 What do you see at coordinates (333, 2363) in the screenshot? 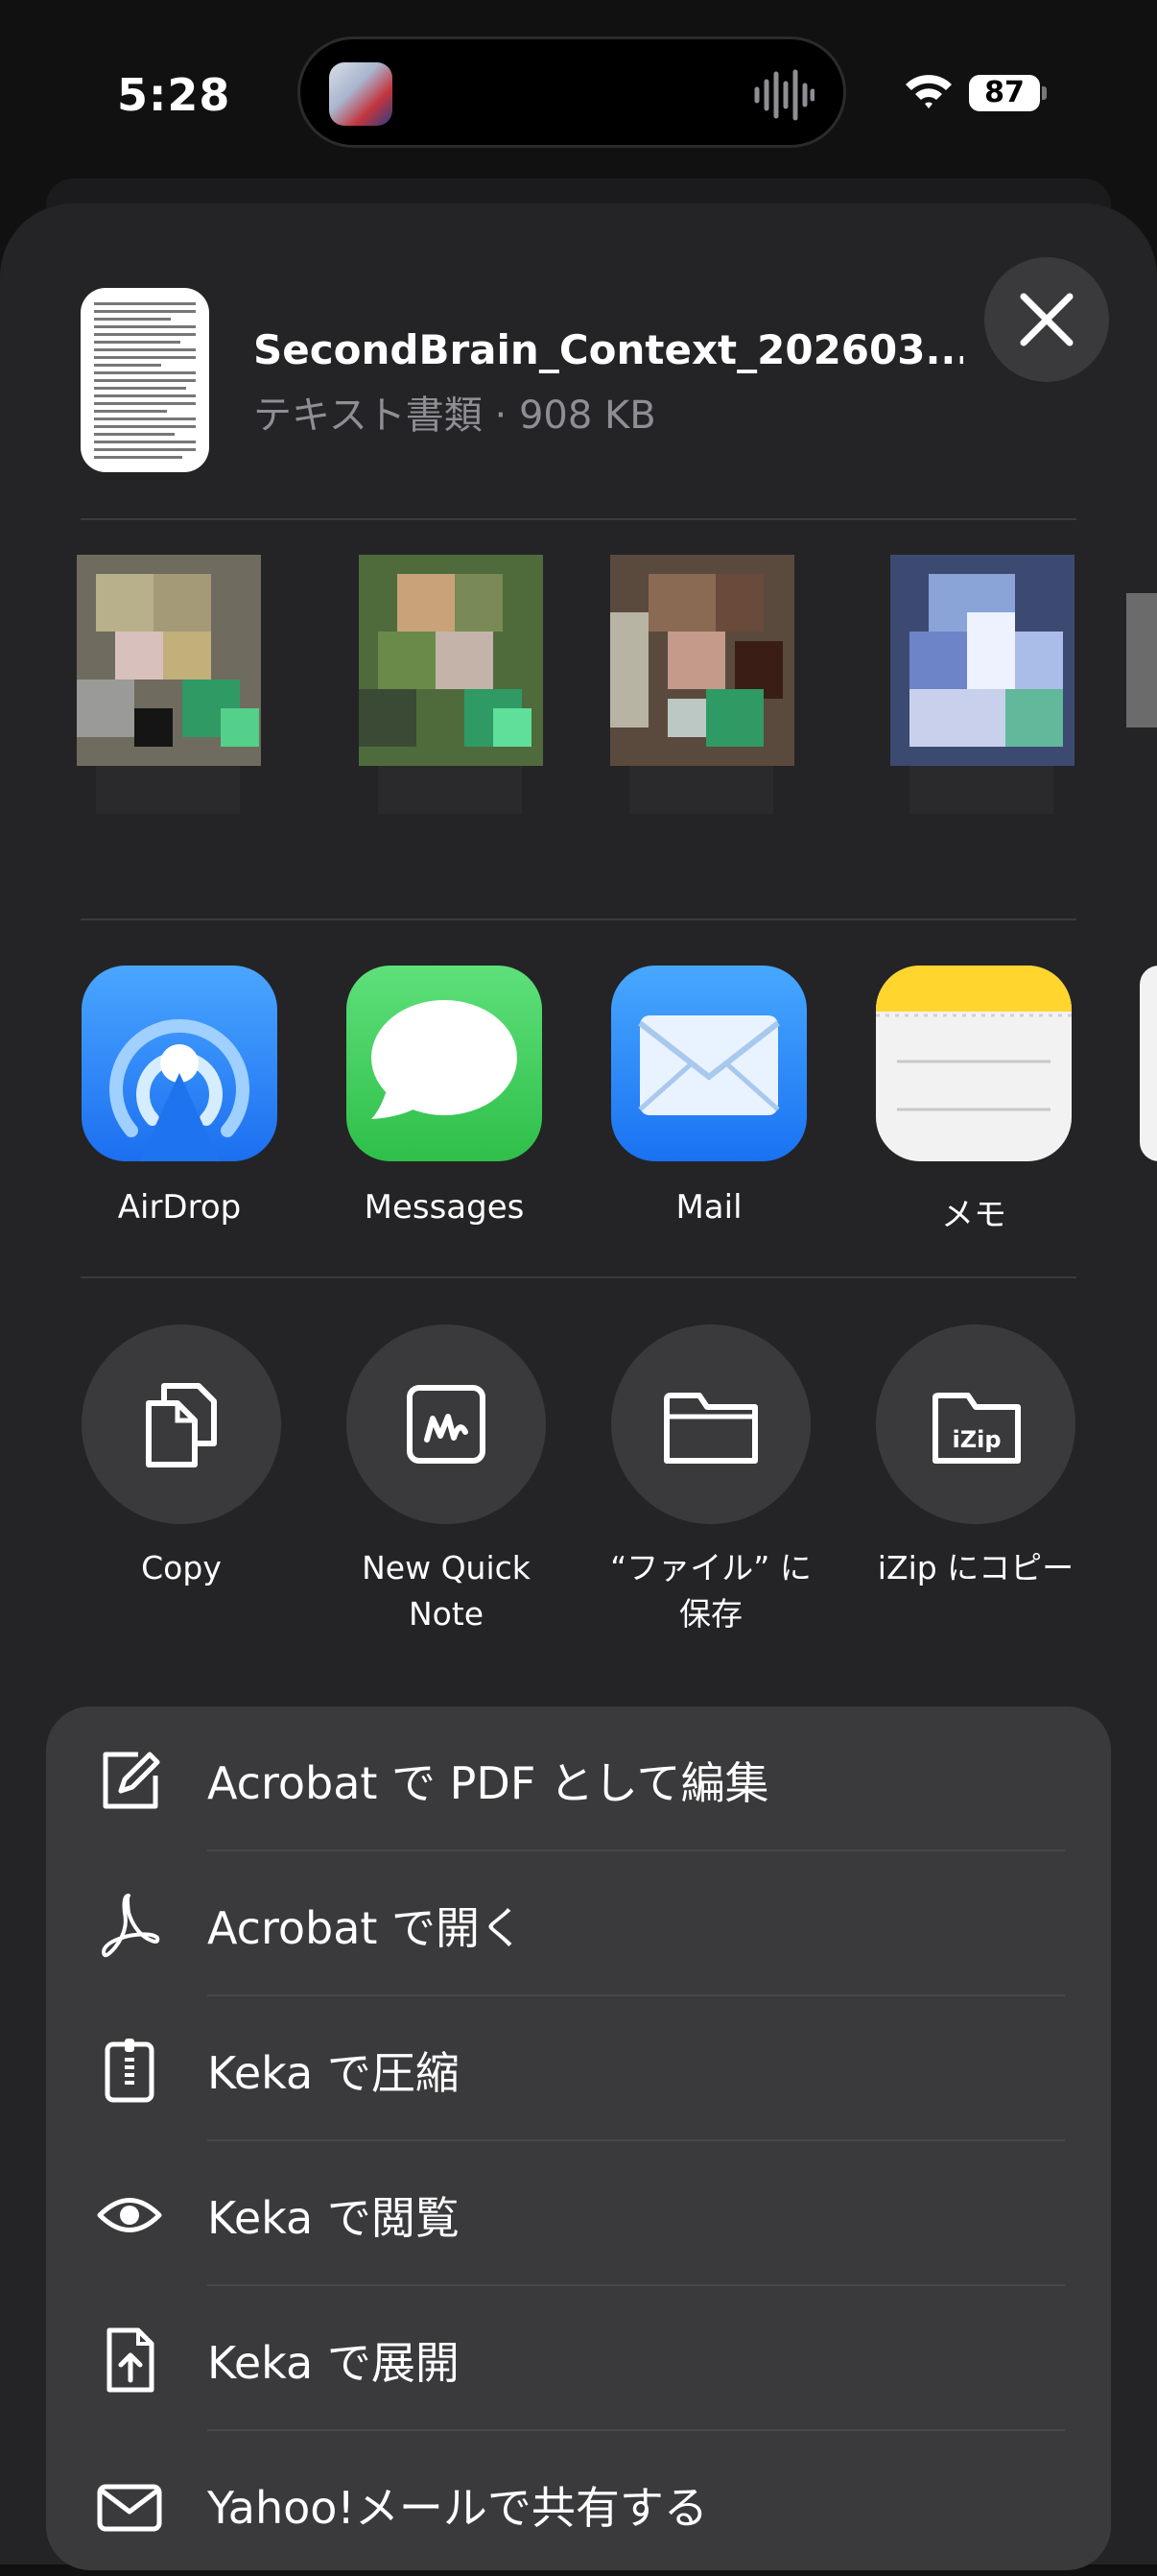
I see `menu-item-label: Keka で展開` at bounding box center [333, 2363].